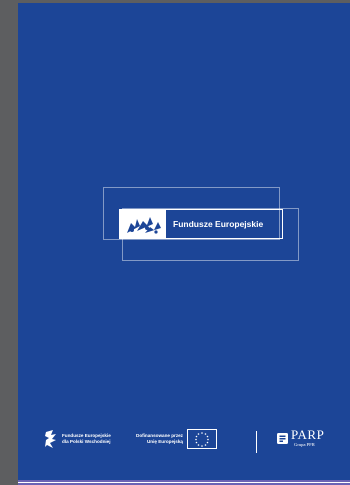 The width and height of the screenshot is (350, 485). What do you see at coordinates (164, 441) in the screenshot?
I see `eu-line2: Unię Europejską` at bounding box center [164, 441].